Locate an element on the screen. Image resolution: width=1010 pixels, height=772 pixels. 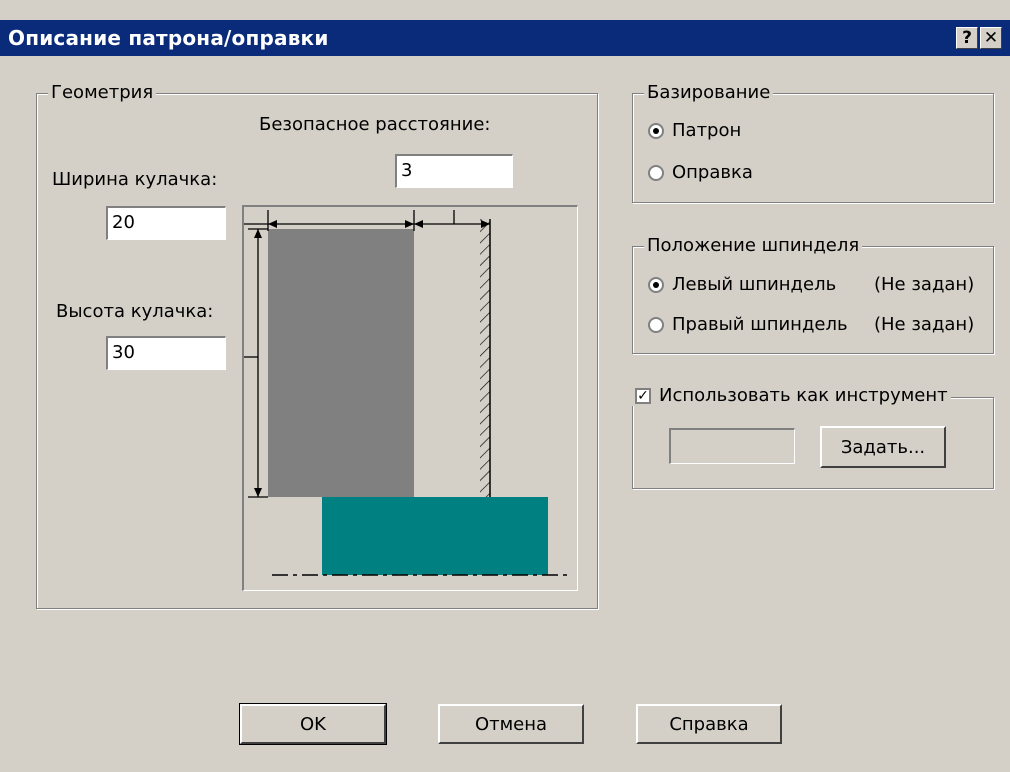
window-title: Описание патрона/оправки is located at coordinates (168, 38).